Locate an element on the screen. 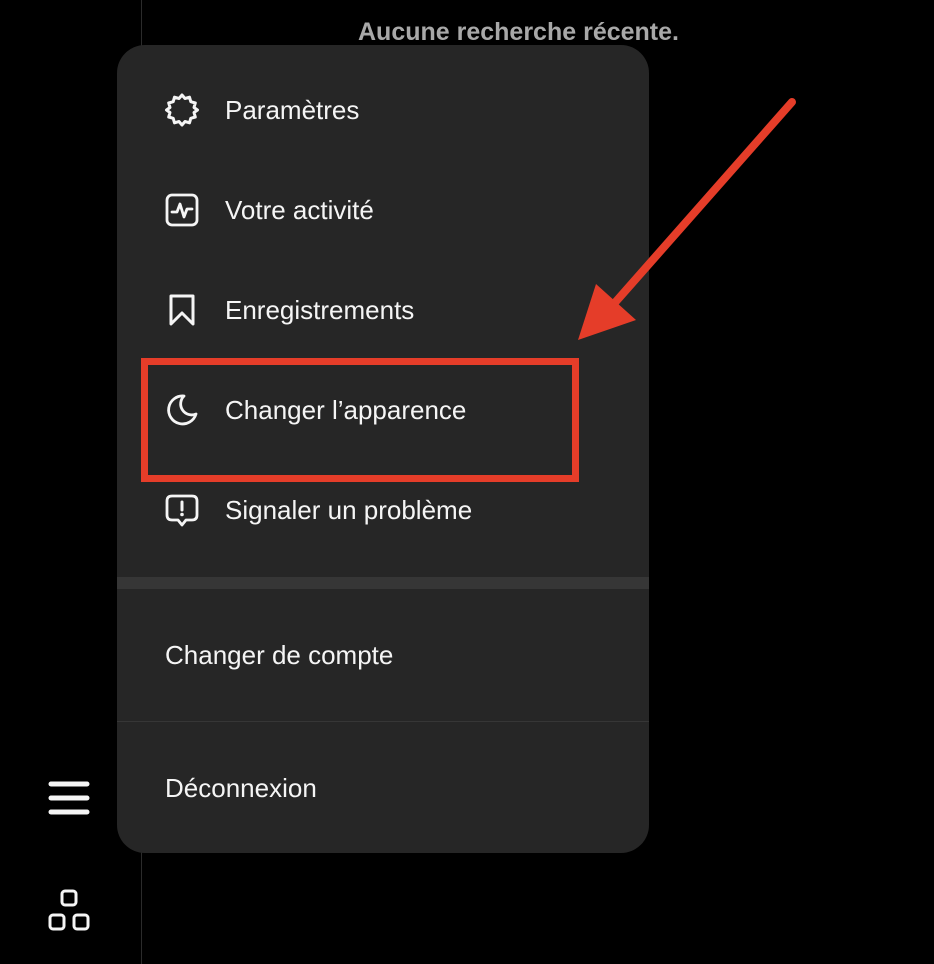 The height and width of the screenshot is (964, 934). search-empty-text: Aucune recherche récente. is located at coordinates (518, 32).